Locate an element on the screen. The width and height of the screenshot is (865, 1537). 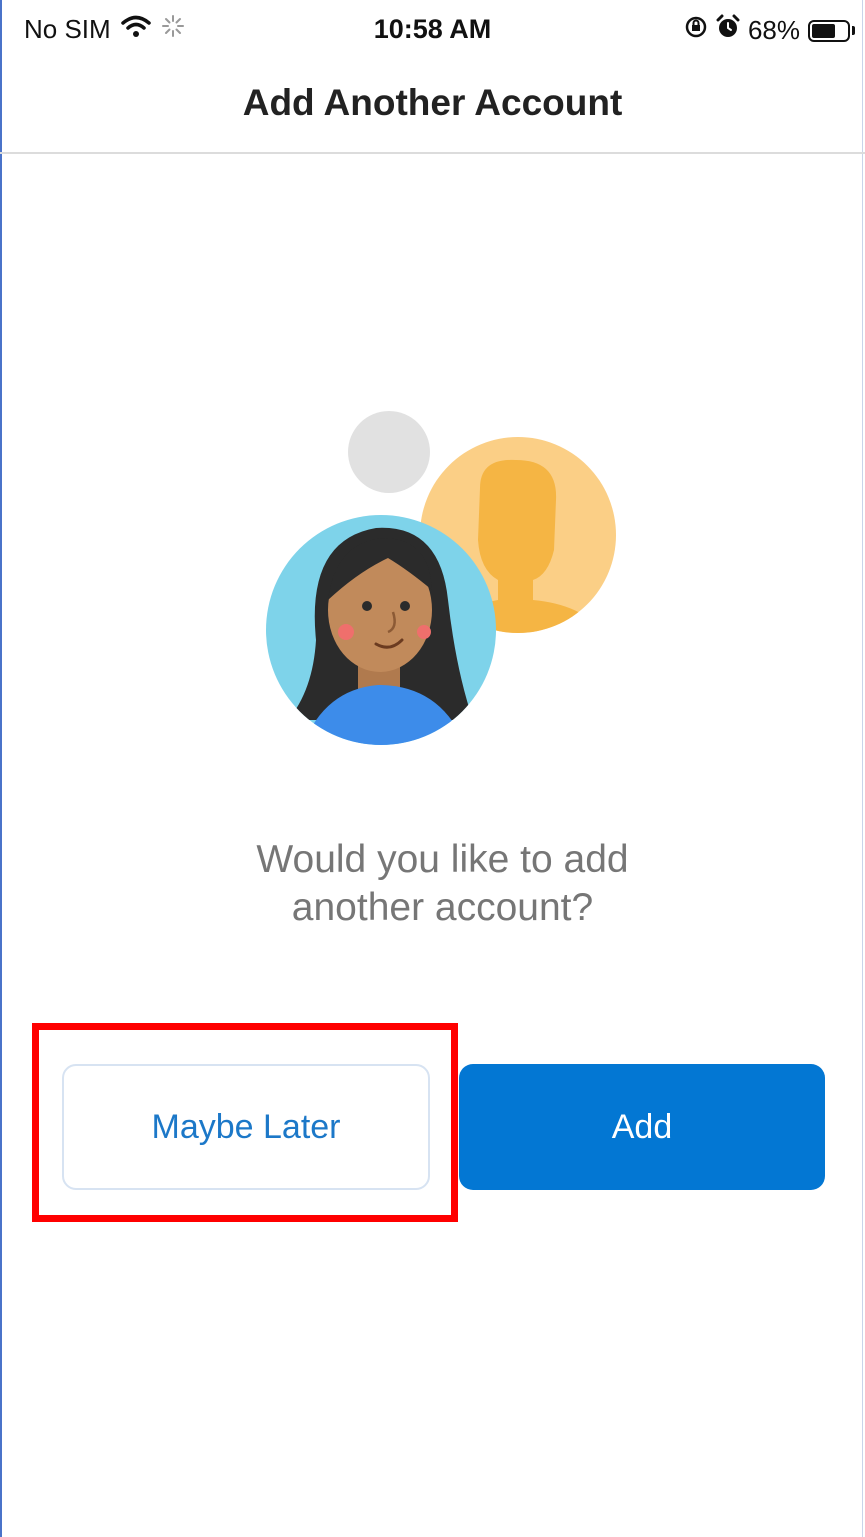
navigation-bar: Add Another Account is located at coordinates (432, 108).